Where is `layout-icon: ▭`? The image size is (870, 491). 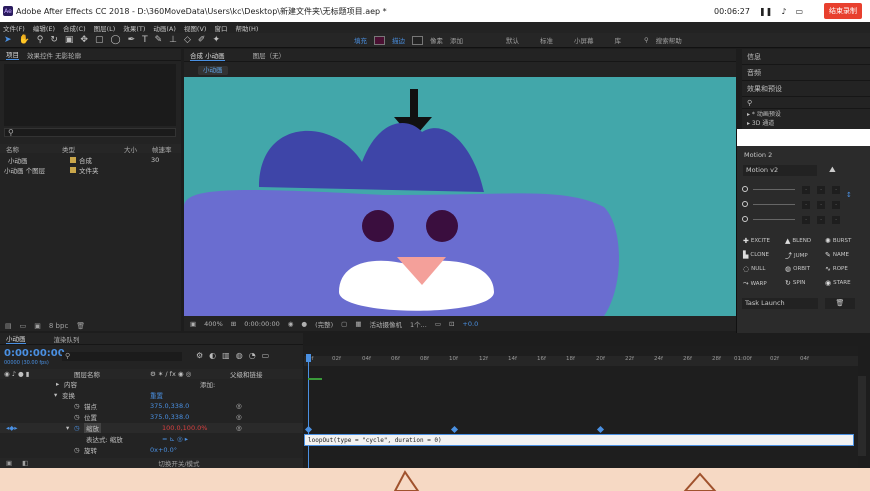 layout-icon: ▭ is located at coordinates (438, 324).